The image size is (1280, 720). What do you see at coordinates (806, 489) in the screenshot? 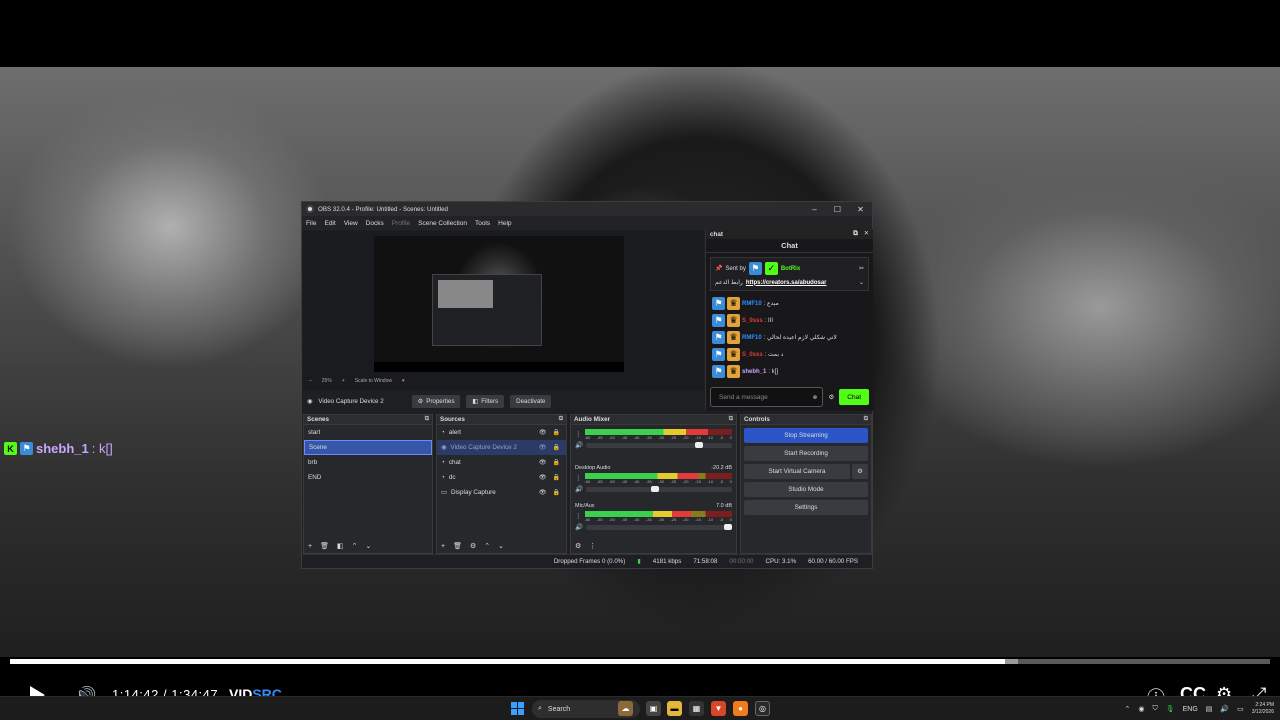
I see `studio-mode-button: Studio Mode` at bounding box center [806, 489].